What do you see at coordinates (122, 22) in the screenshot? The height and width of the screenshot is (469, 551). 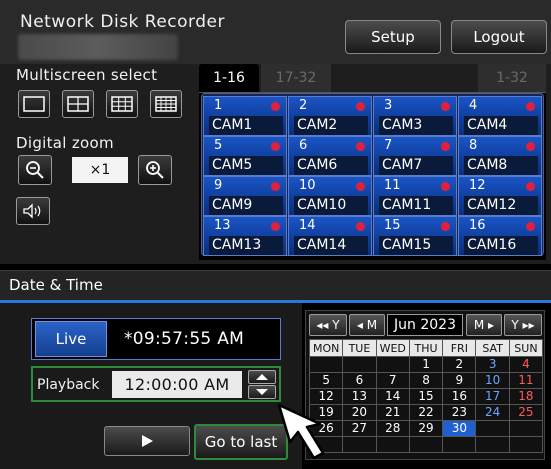 I see `app-title: Network Disk Recorder` at bounding box center [122, 22].